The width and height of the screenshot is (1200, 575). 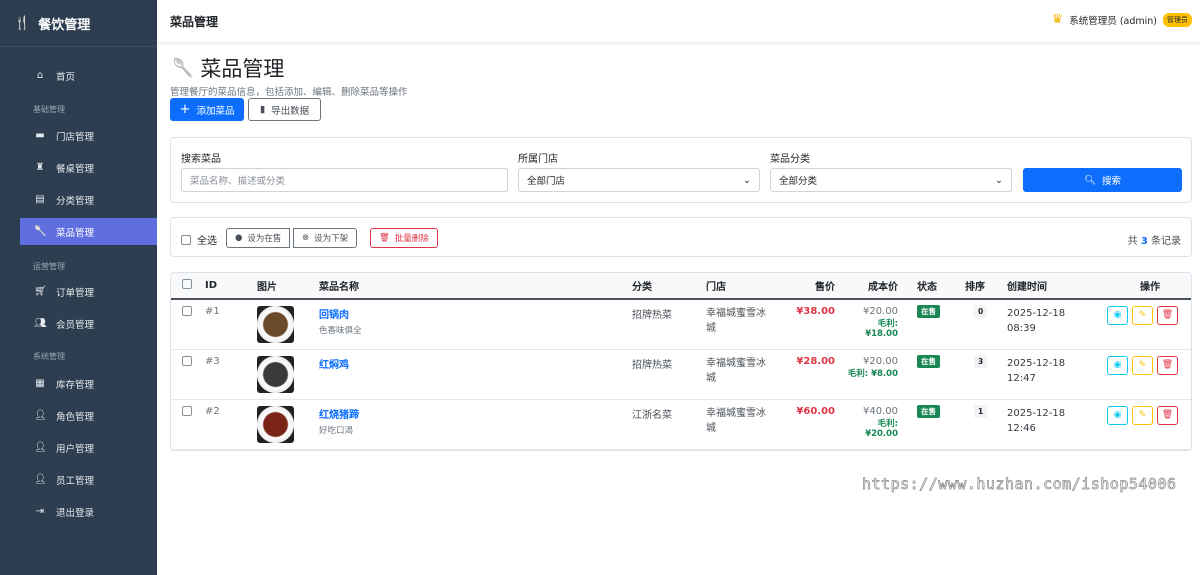 I want to click on sidebar-item: ▦ 库存管理, so click(x=88, y=383).